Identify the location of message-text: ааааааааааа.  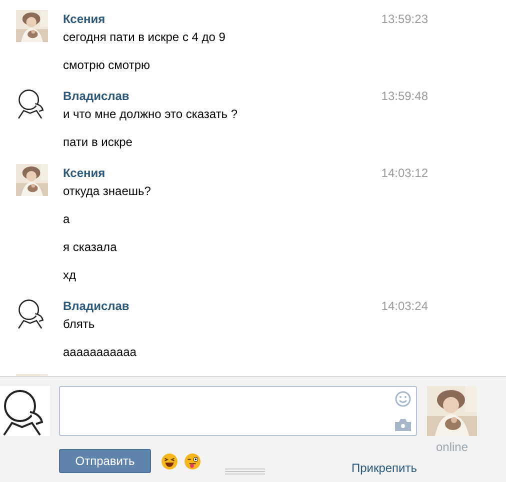
(100, 352).